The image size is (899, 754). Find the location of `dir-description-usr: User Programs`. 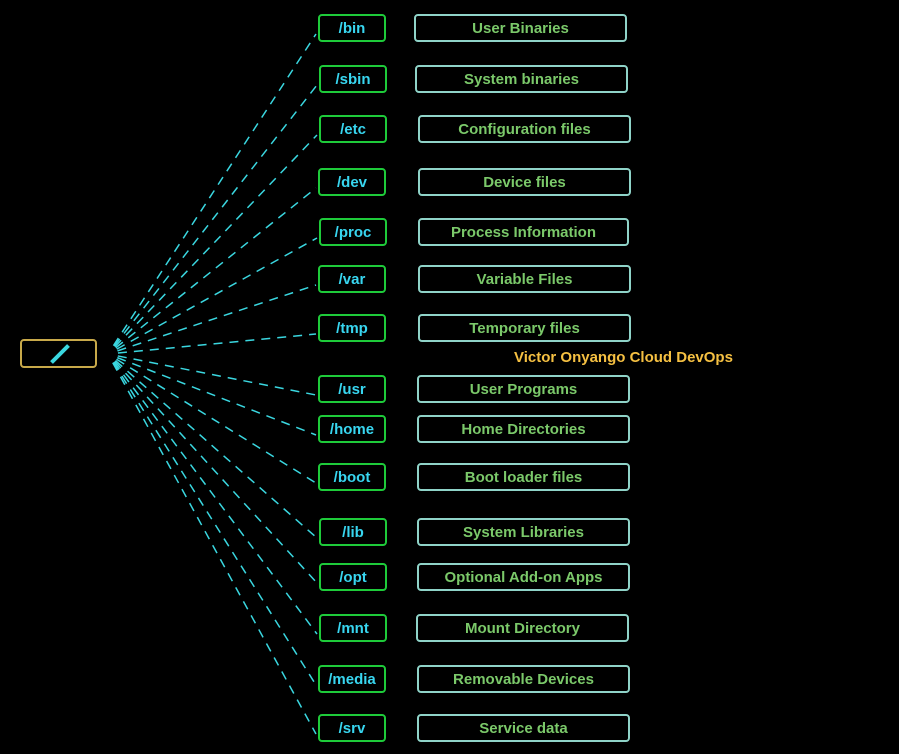

dir-description-usr: User Programs is located at coordinates (523, 389).